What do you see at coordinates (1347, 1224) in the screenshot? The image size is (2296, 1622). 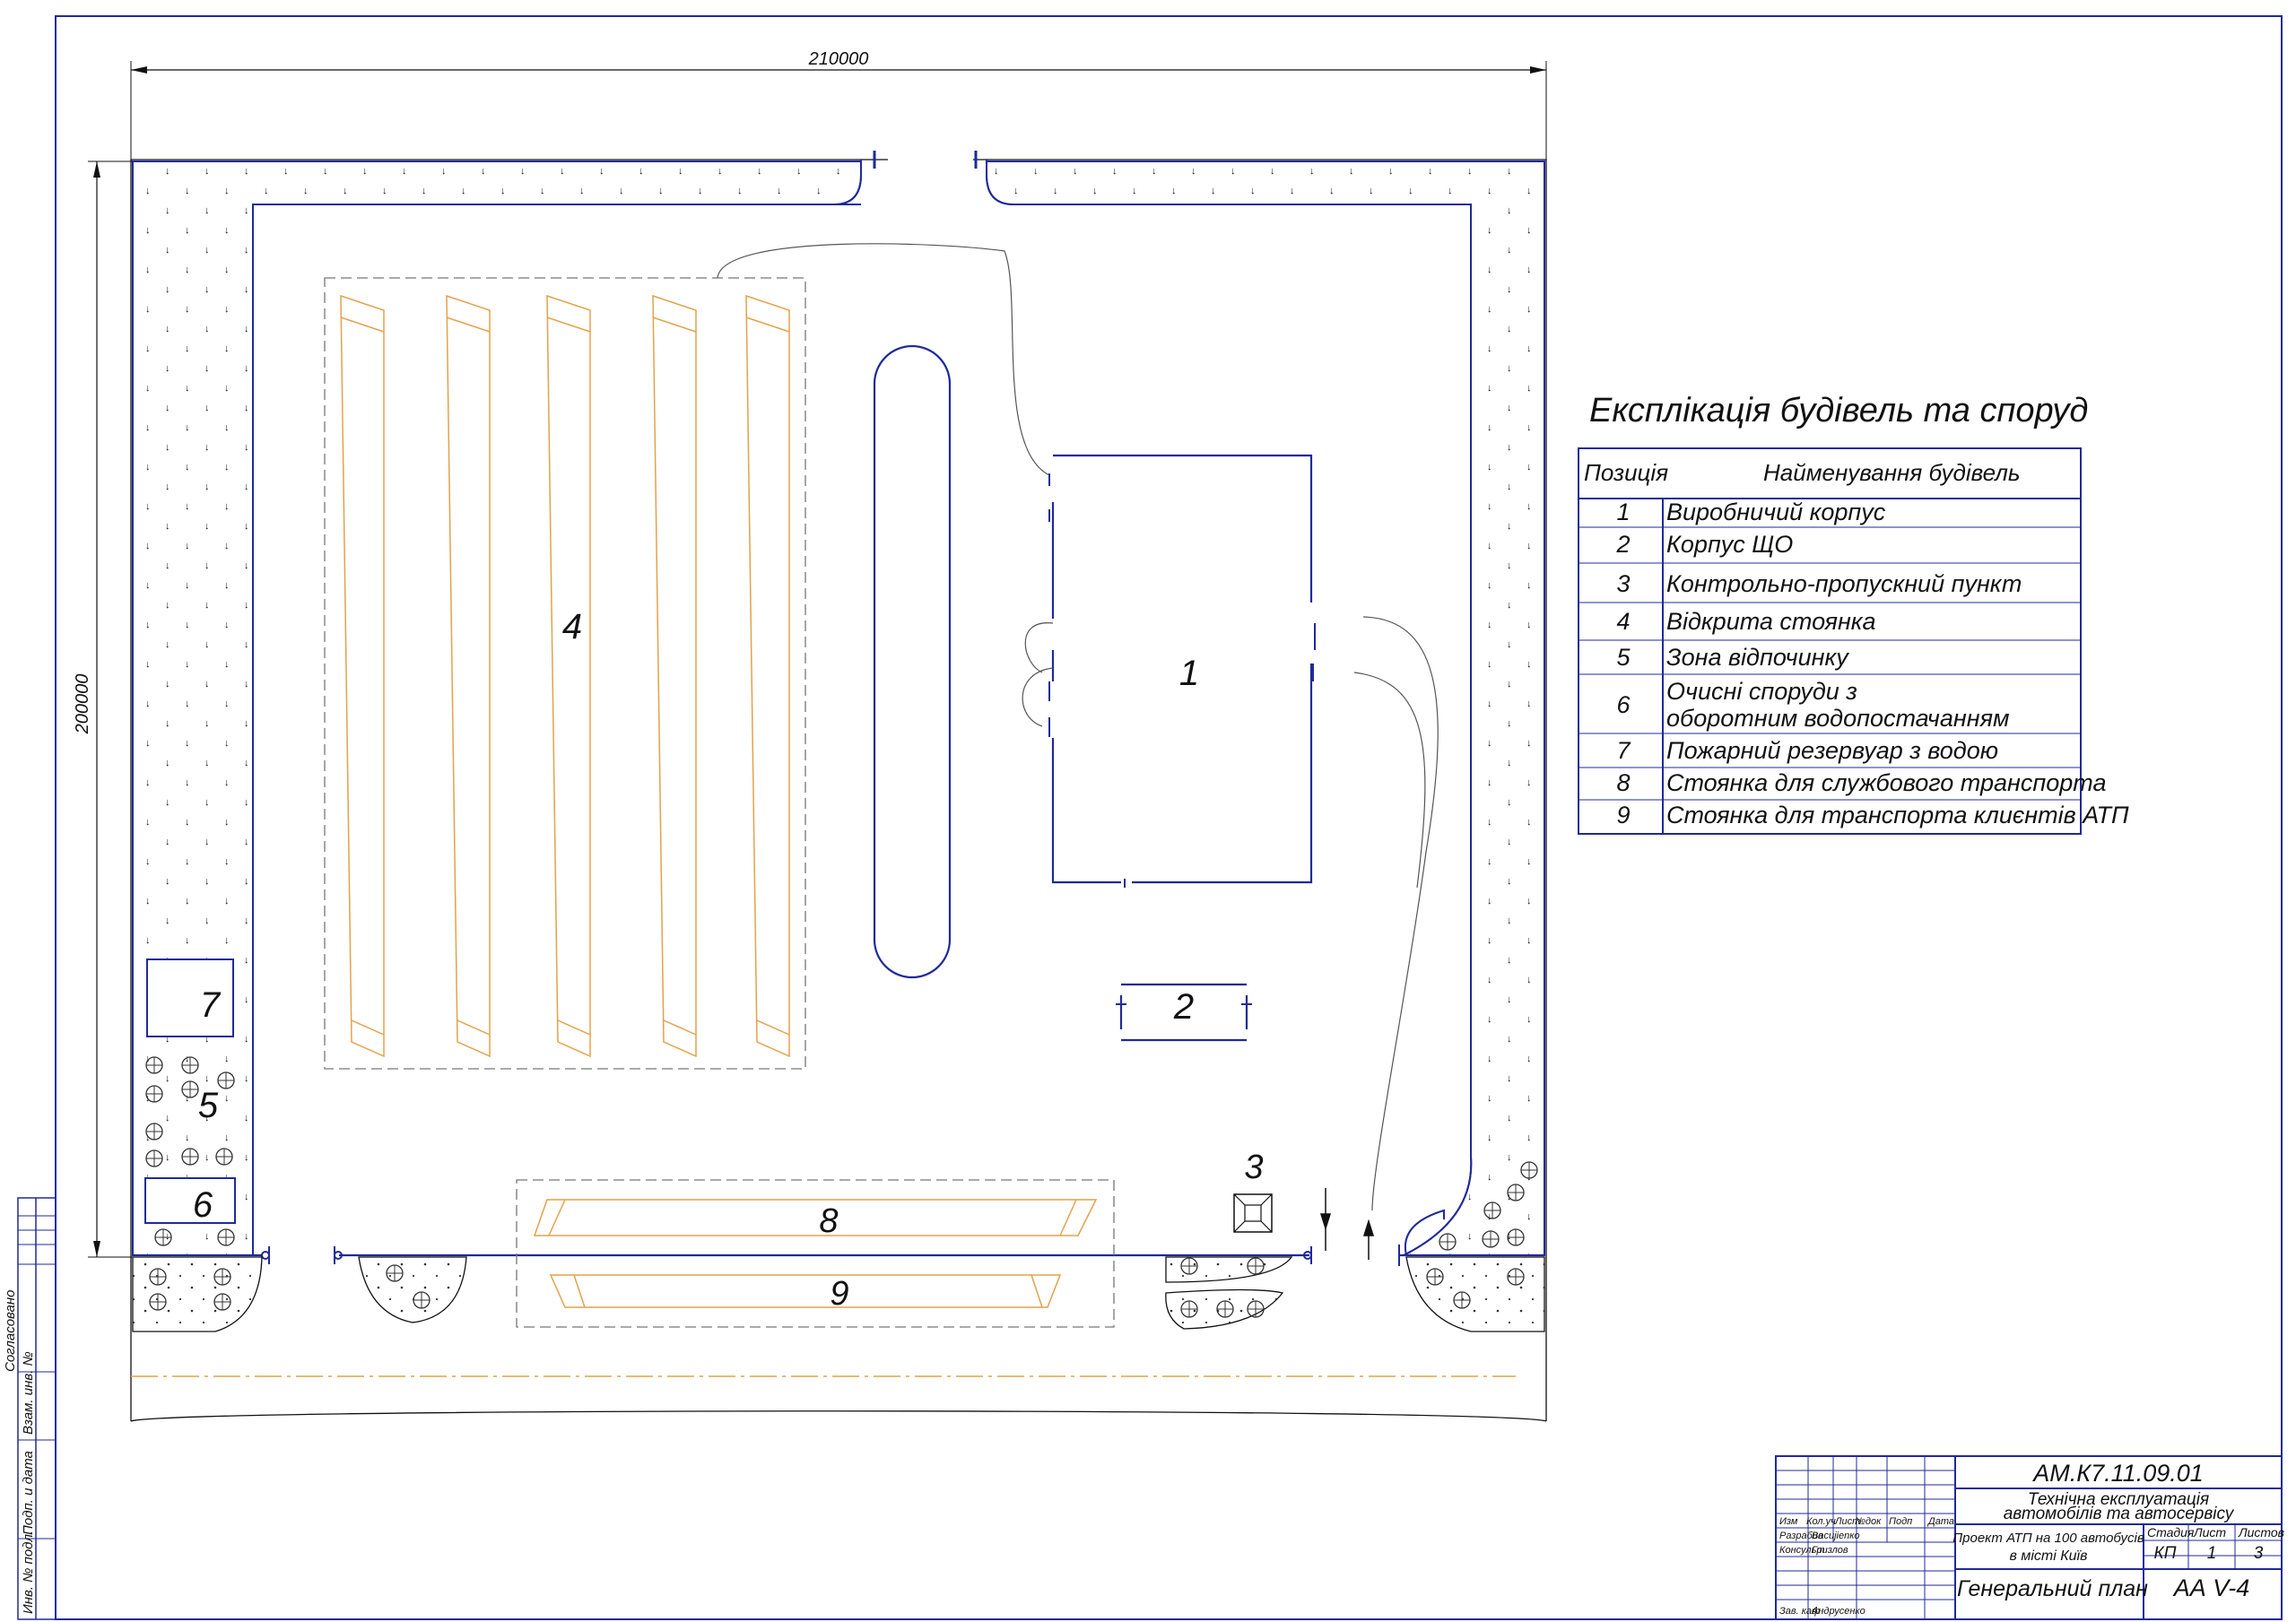 I see `entry-exit-arrows` at bounding box center [1347, 1224].